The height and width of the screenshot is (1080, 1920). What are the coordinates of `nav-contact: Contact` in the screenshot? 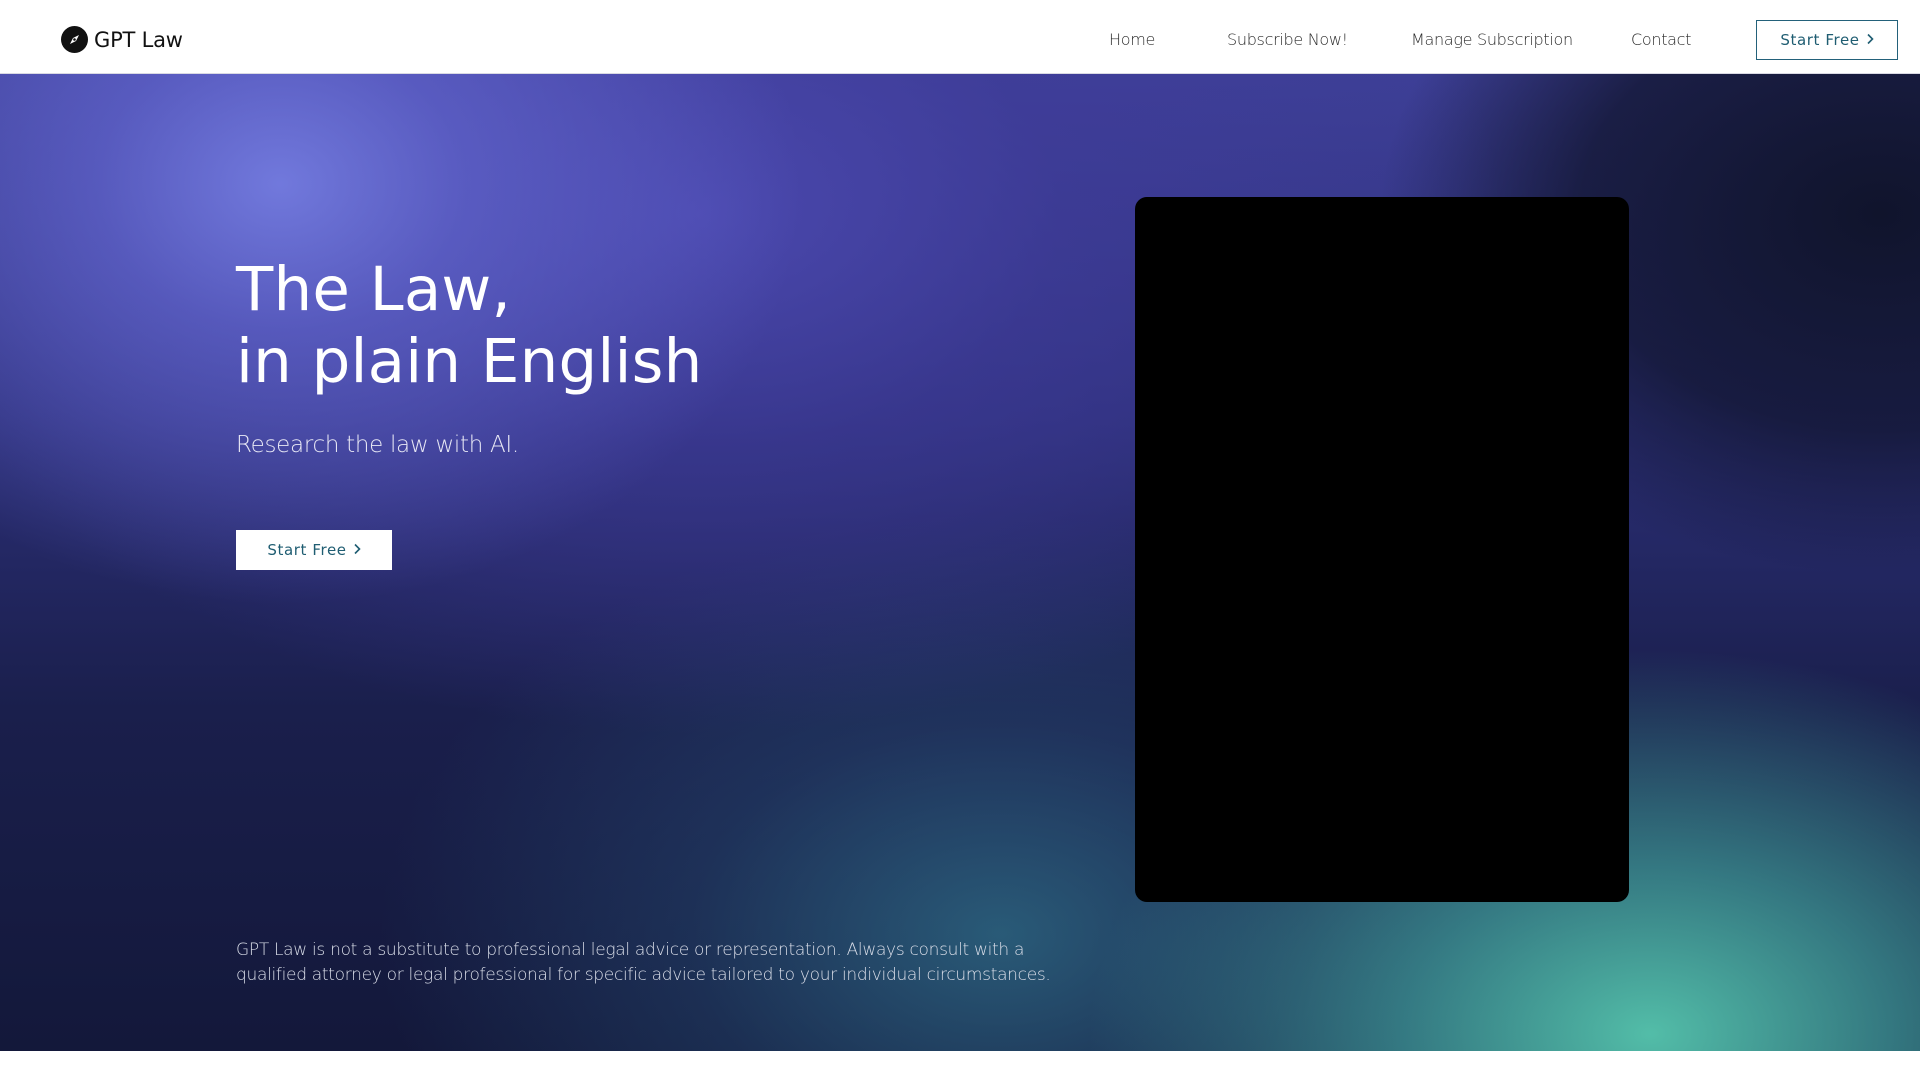 It's located at (1661, 39).